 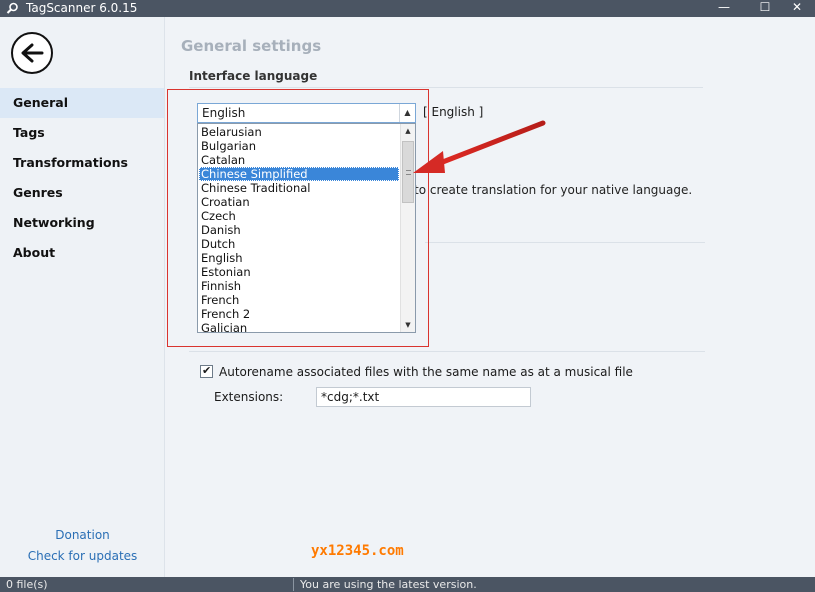 I want to click on extensions-input: *cdg;*.txt, so click(x=423, y=397).